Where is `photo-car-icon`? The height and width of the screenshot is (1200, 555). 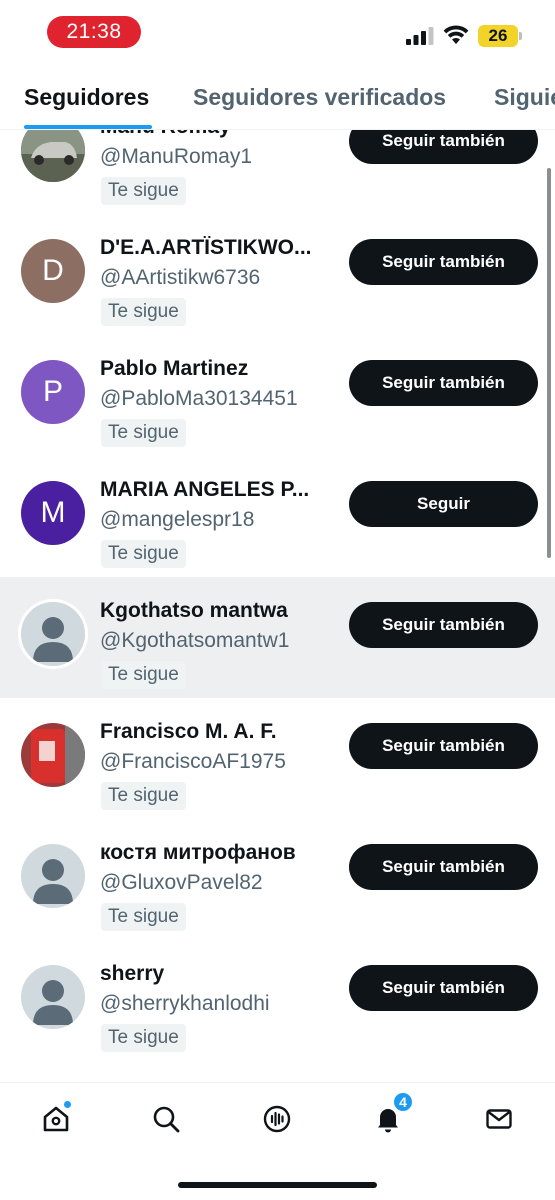
photo-car-icon is located at coordinates (53, 156).